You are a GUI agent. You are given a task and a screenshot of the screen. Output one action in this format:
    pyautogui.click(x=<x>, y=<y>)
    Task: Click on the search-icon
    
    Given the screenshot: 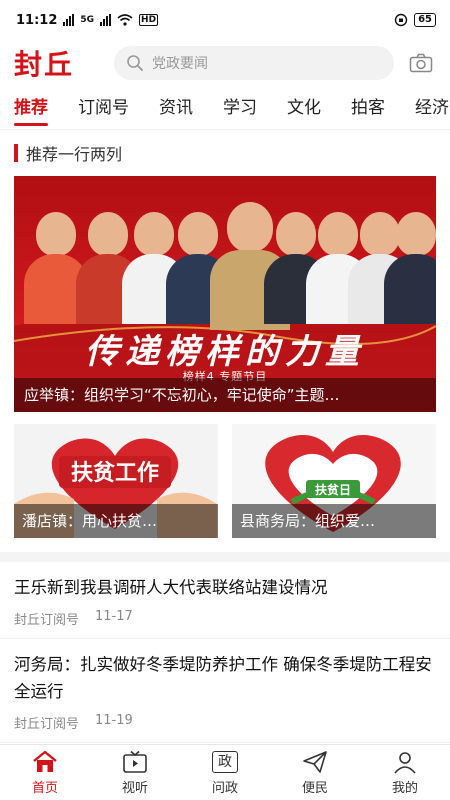 What is the action you would take?
    pyautogui.click(x=135, y=63)
    